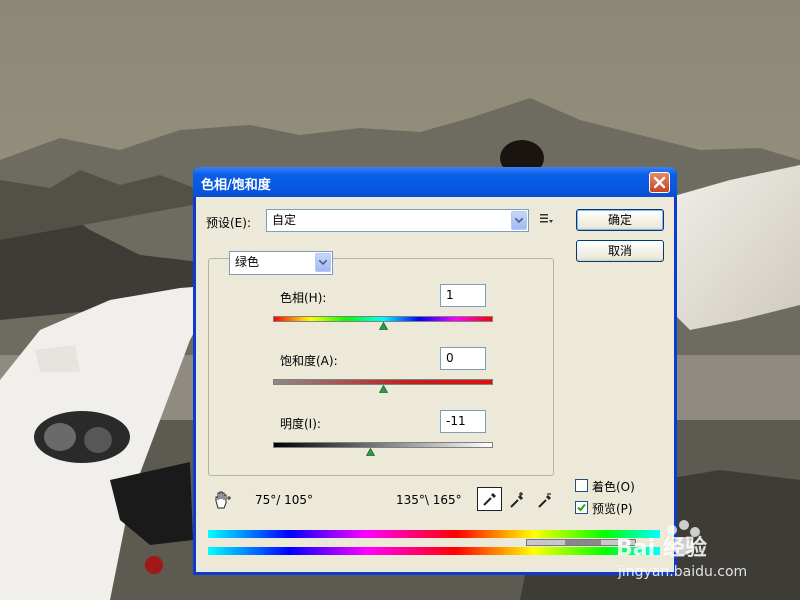 This screenshot has width=800, height=600. Describe the element at coordinates (547, 219) in the screenshot. I see `preset-options-icon` at that location.